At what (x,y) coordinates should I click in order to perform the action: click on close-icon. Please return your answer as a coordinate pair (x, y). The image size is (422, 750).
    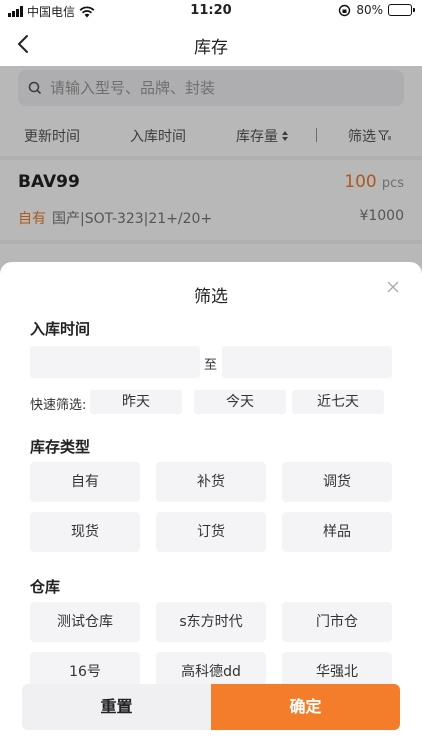
    Looking at the image, I should click on (393, 287).